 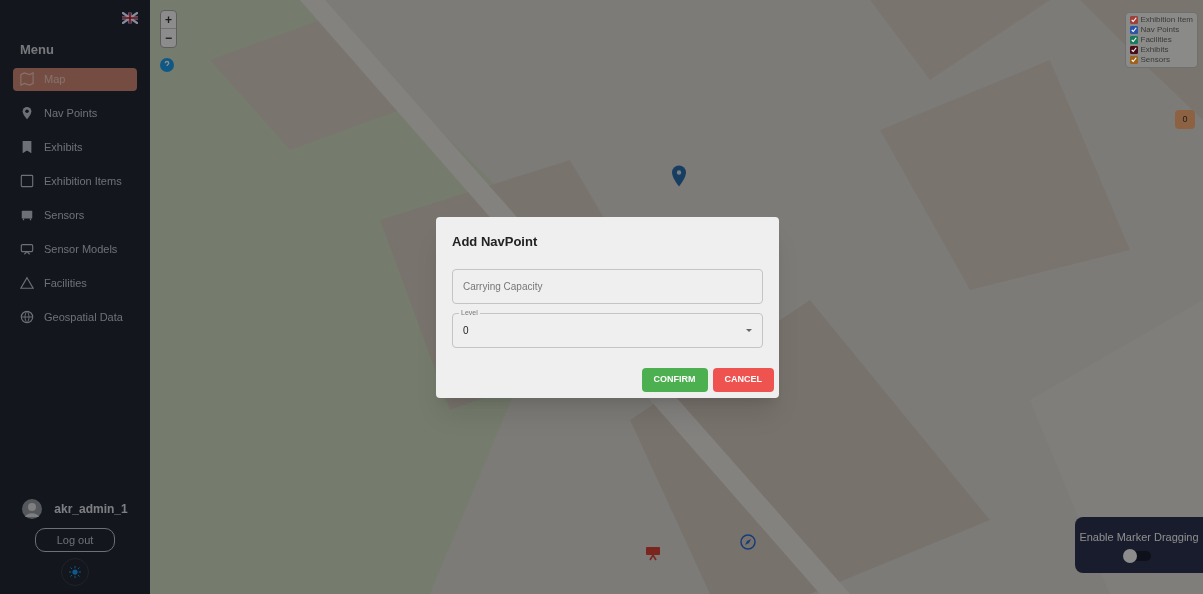 I want to click on square-icon, so click(x=27, y=181).